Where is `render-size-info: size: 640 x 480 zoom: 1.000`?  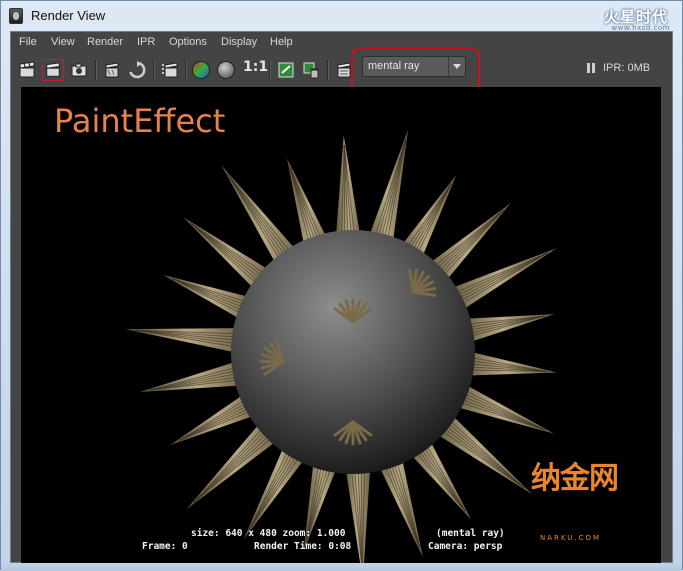
render-size-info: size: 640 x 480 zoom: 1.000 is located at coordinates (268, 533).